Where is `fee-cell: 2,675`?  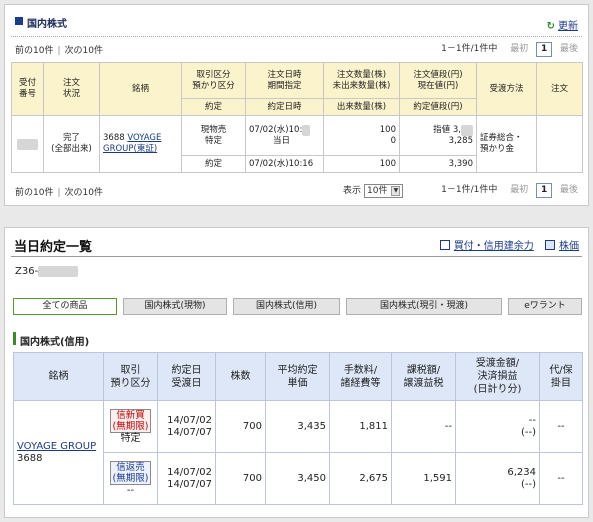
fee-cell: 2,675 is located at coordinates (360, 478).